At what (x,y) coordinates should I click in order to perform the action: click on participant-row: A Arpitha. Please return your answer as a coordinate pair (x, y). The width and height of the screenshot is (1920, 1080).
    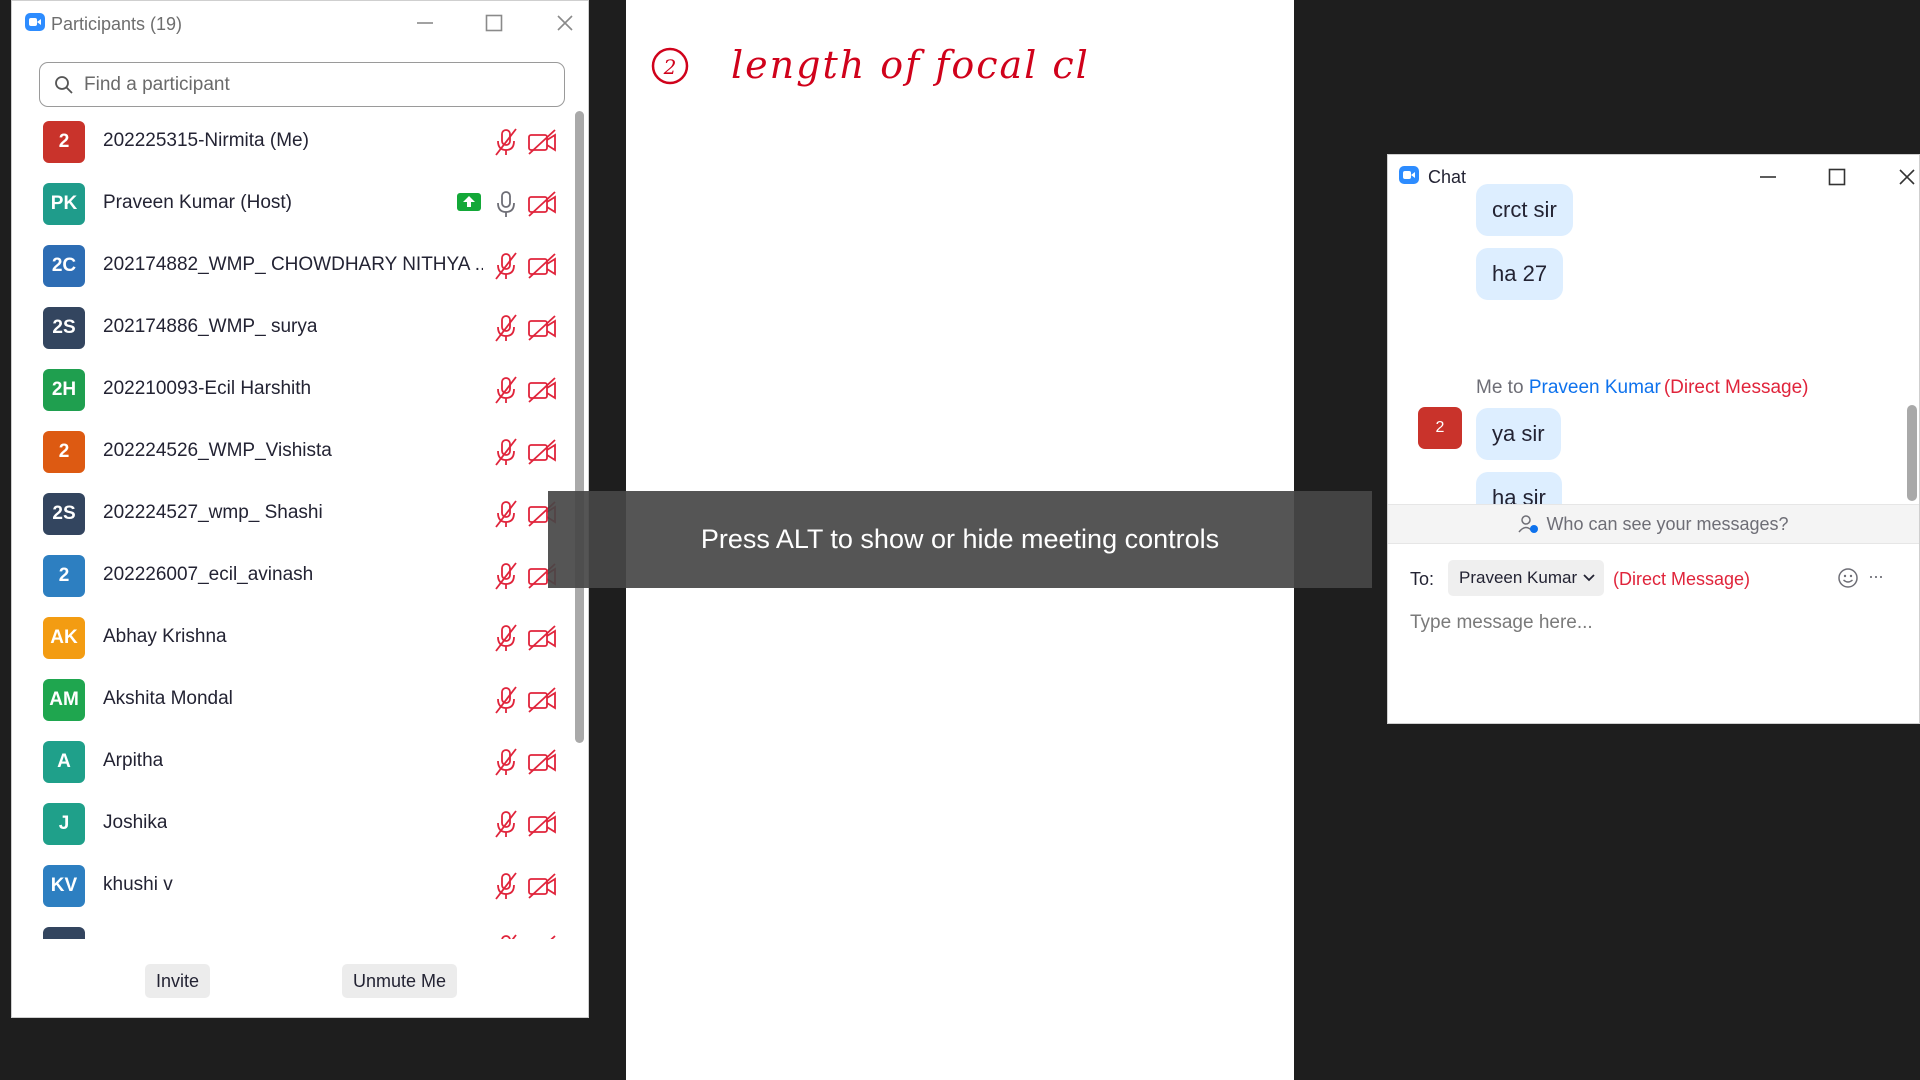
    Looking at the image, I should click on (292, 766).